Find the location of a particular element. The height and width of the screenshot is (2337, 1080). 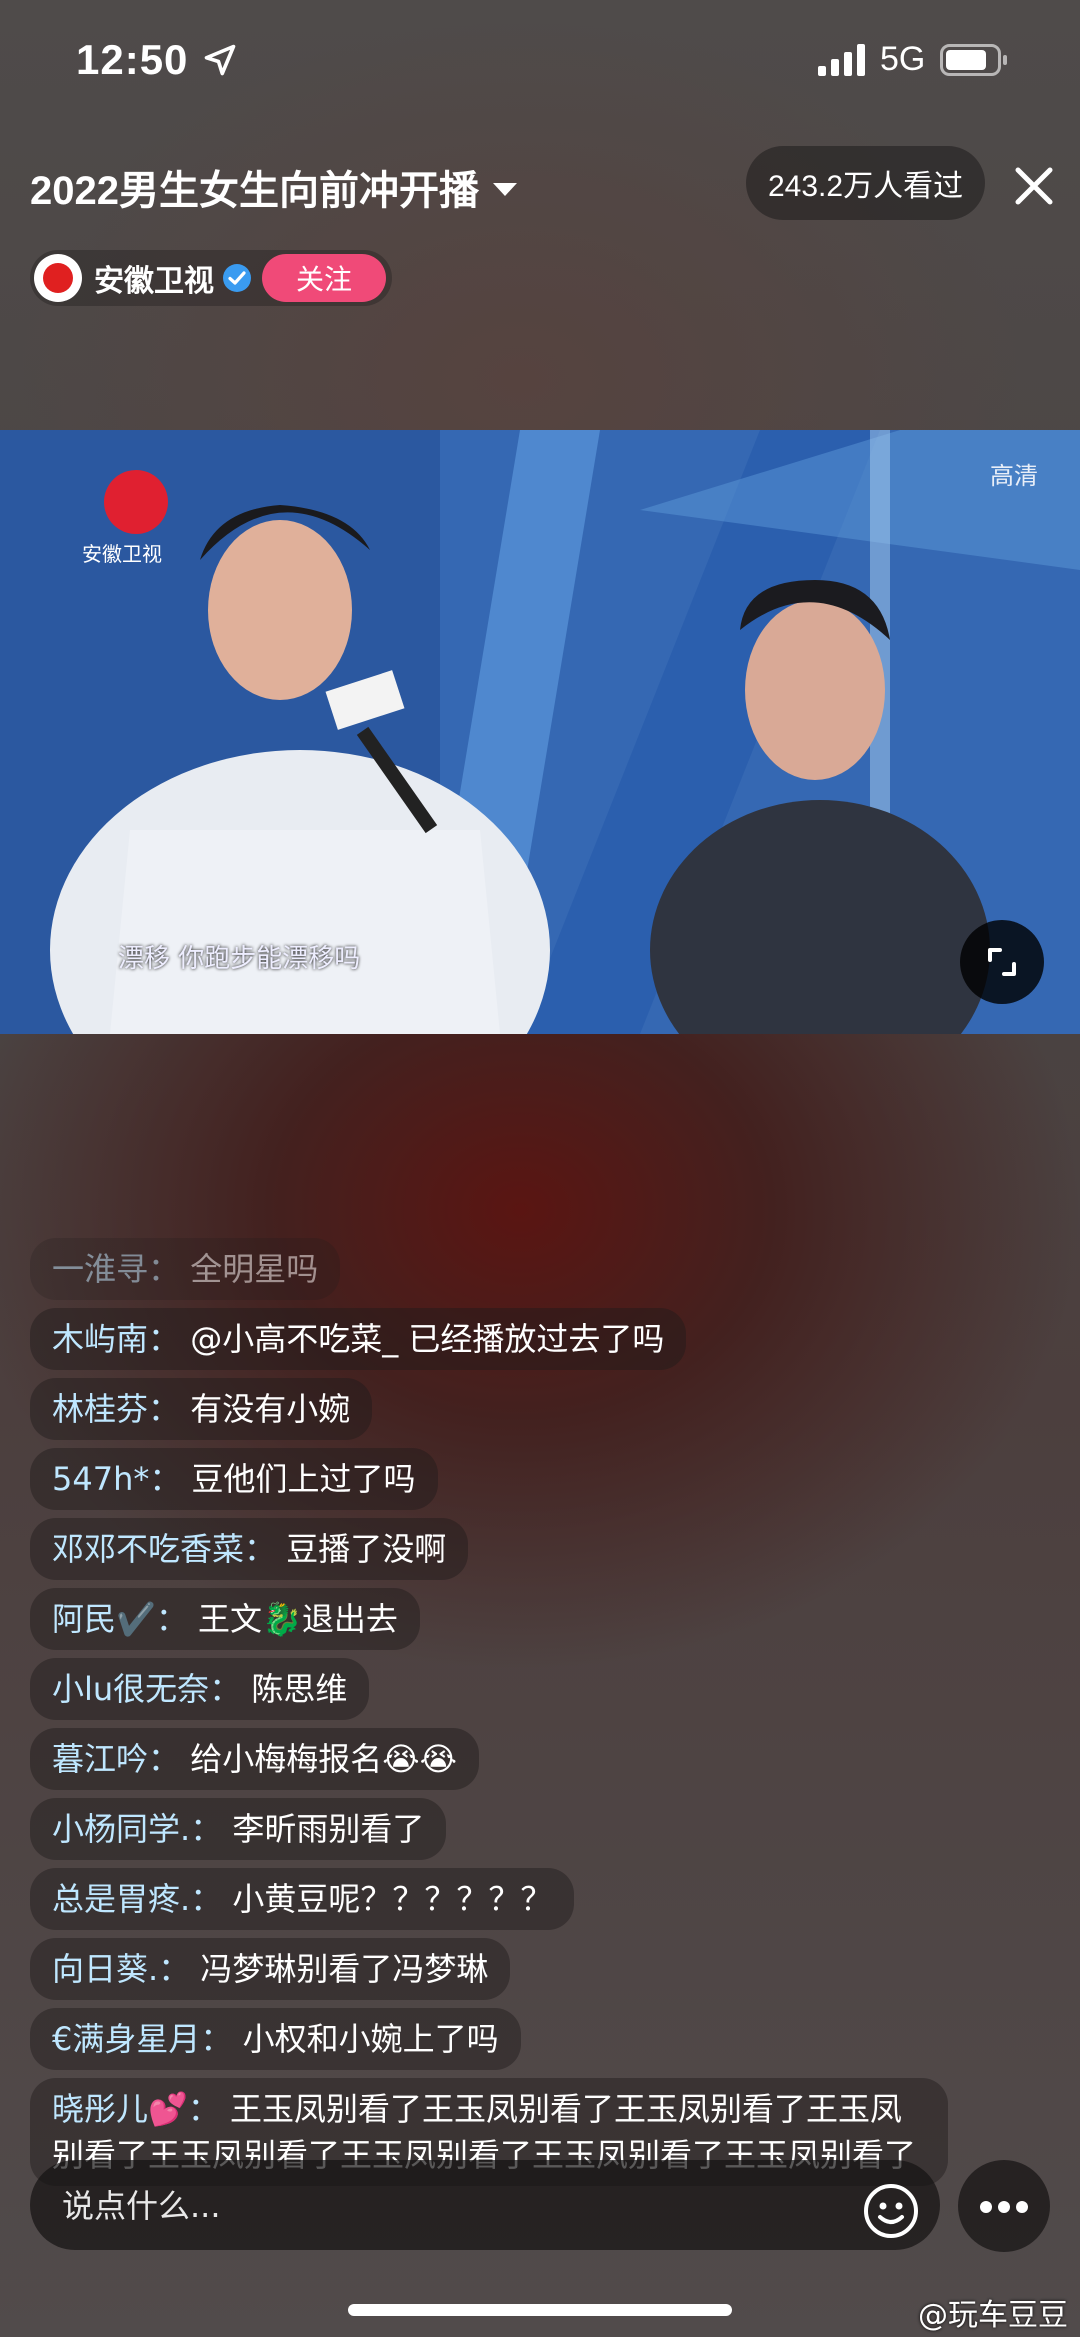

chat-message: 木屿南： @小高不吃菜_ 已经播放过去了吗 is located at coordinates (358, 1339).